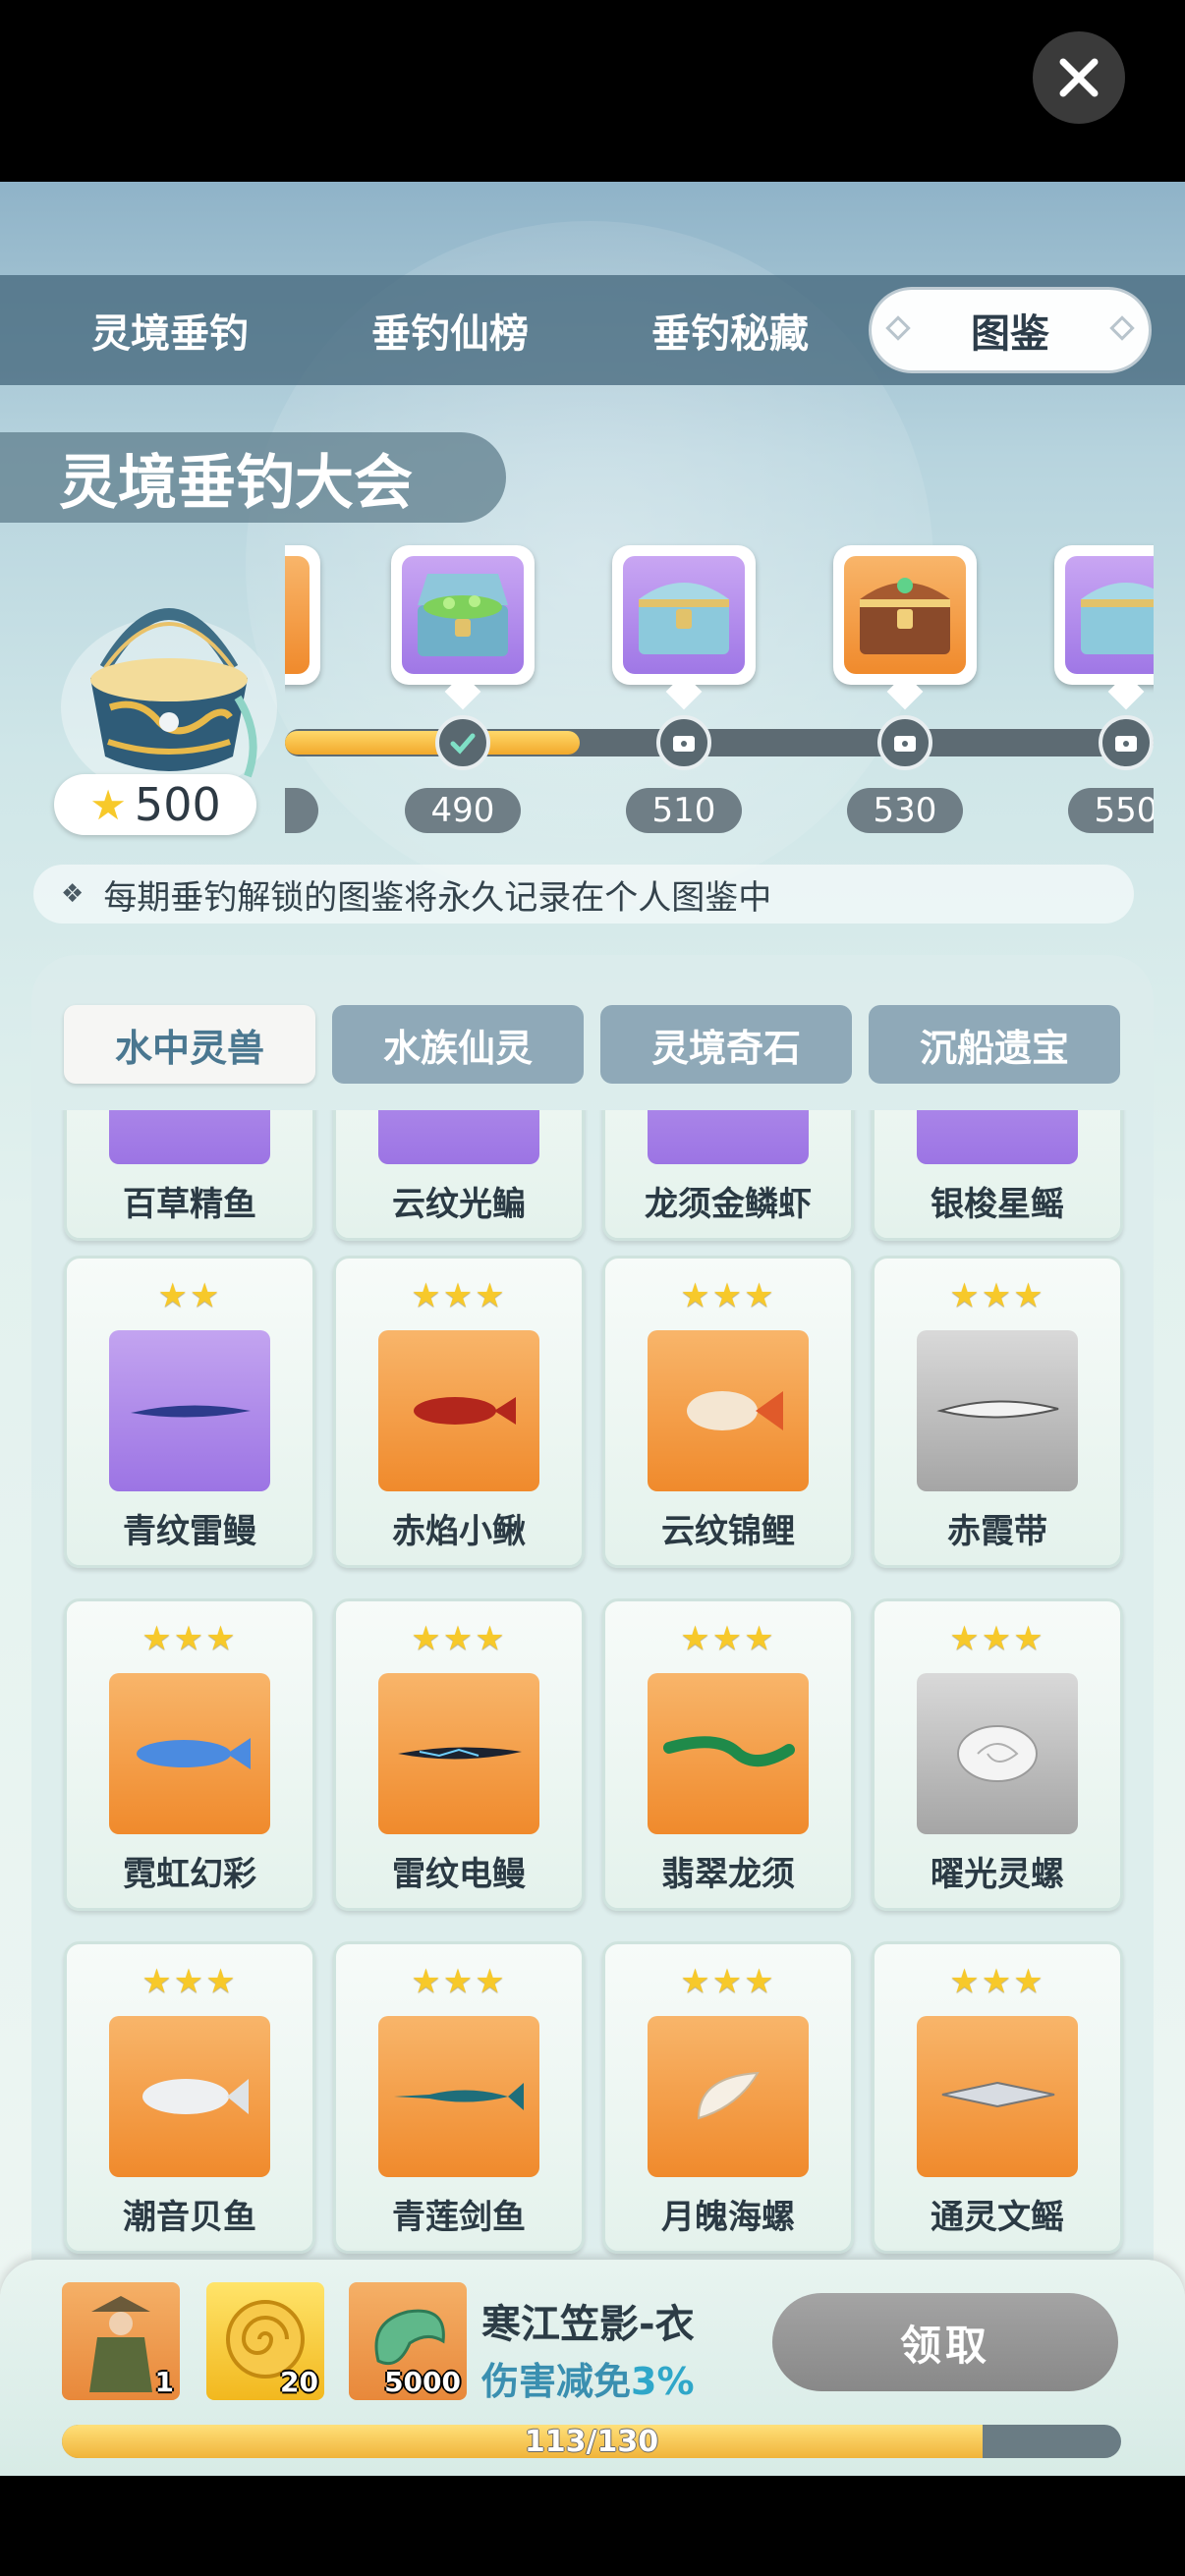  Describe the element at coordinates (190, 1531) in the screenshot. I see `fish-name: 青纹雷鳗` at that location.